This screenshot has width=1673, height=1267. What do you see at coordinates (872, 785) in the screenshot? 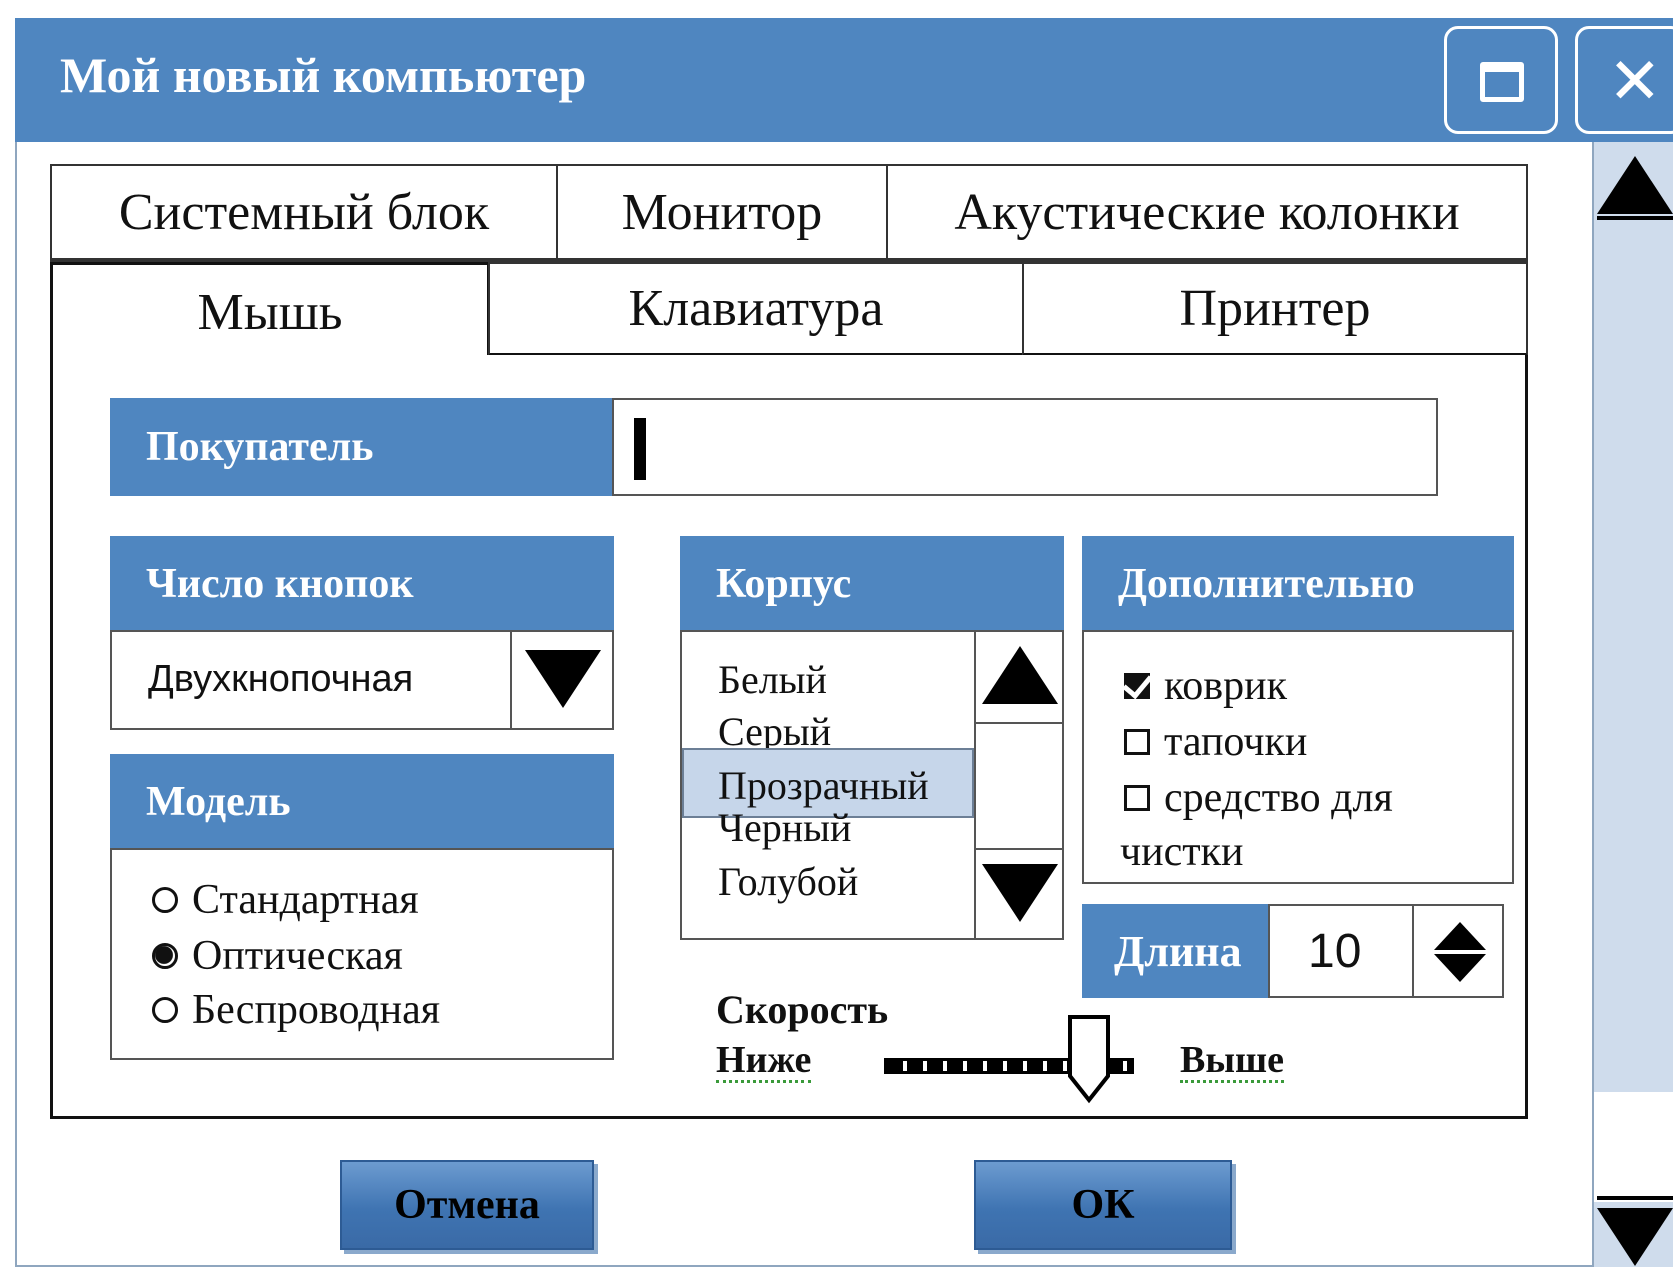
I see `case-listbox: Белый Серый Прозрачный Черный Голубой` at bounding box center [872, 785].